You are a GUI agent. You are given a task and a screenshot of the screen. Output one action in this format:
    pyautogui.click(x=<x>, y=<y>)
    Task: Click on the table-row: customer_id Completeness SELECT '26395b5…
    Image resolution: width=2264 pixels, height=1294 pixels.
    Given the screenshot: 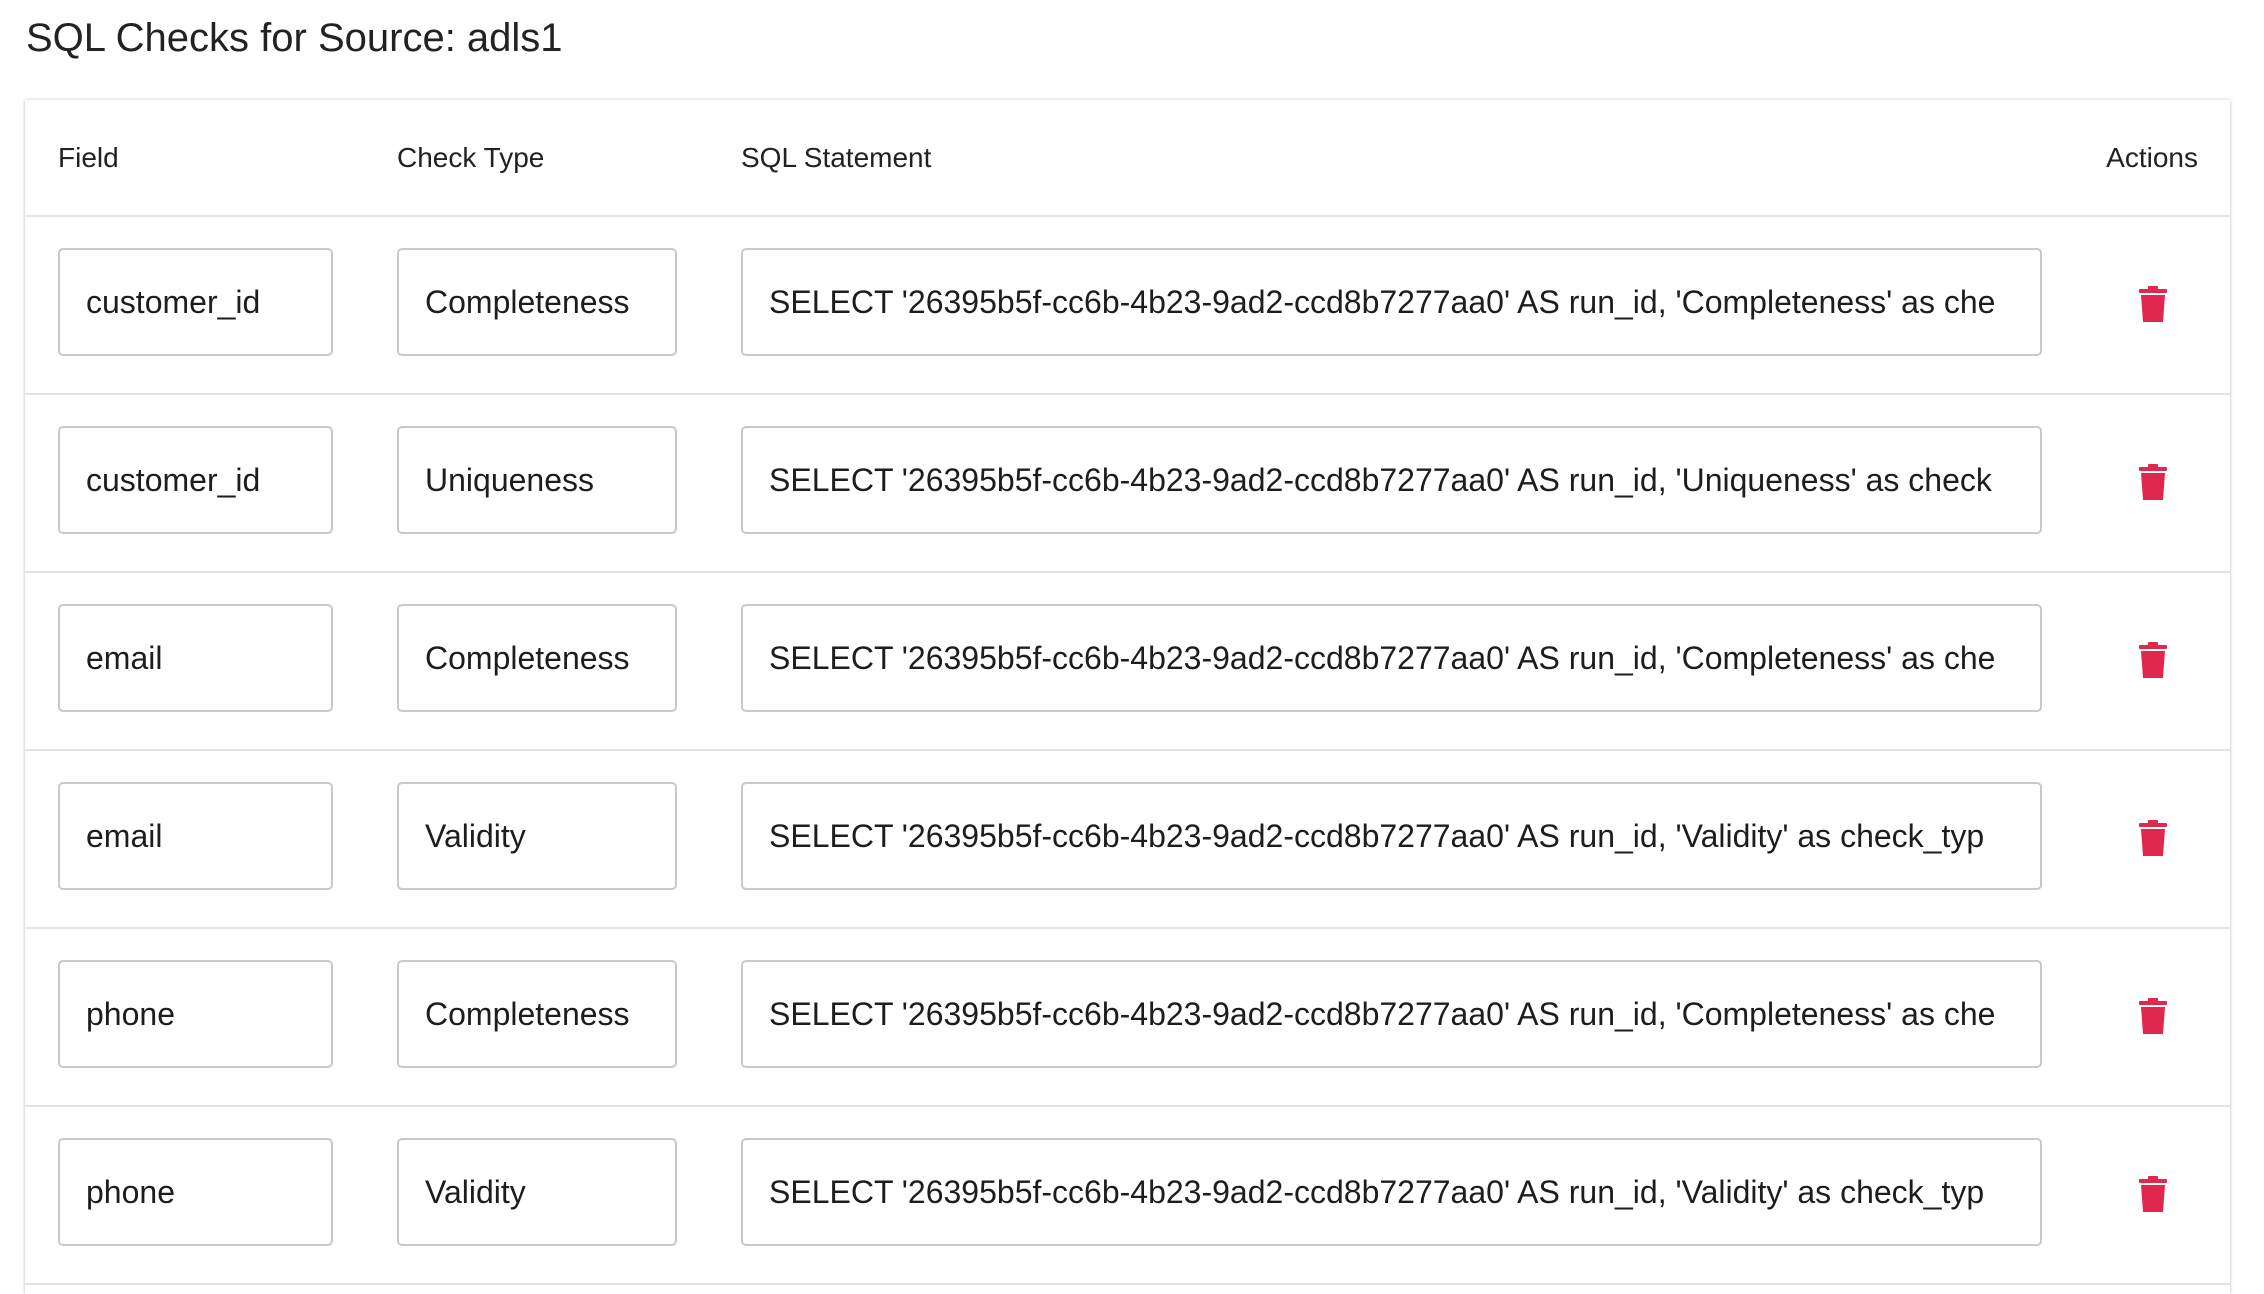 What is the action you would take?
    pyautogui.click(x=1127, y=306)
    